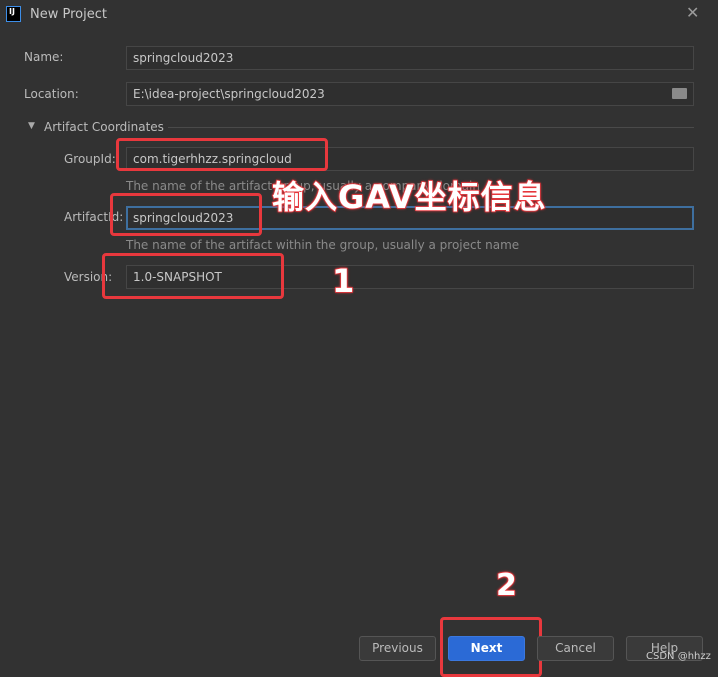  What do you see at coordinates (193, 276) in the screenshot?
I see `annotation-box-version` at bounding box center [193, 276].